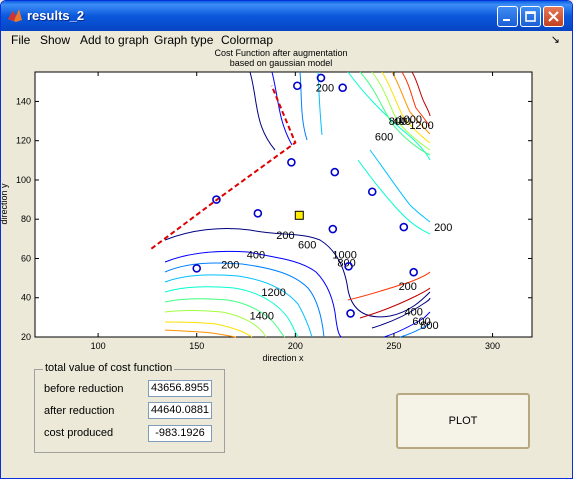 This screenshot has width=573, height=479. I want to click on y-tick-label: 100, so click(23, 180).